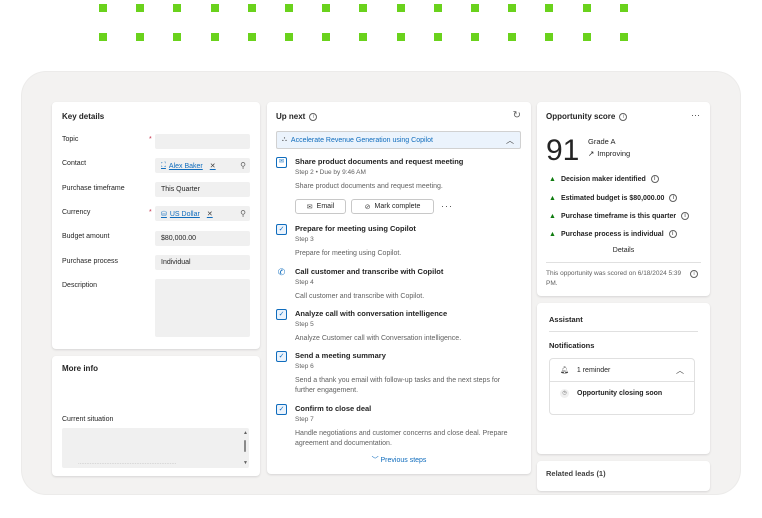 Image resolution: width=762 pixels, height=518 pixels. I want to click on scroll-down-icon: ▼, so click(245, 463).